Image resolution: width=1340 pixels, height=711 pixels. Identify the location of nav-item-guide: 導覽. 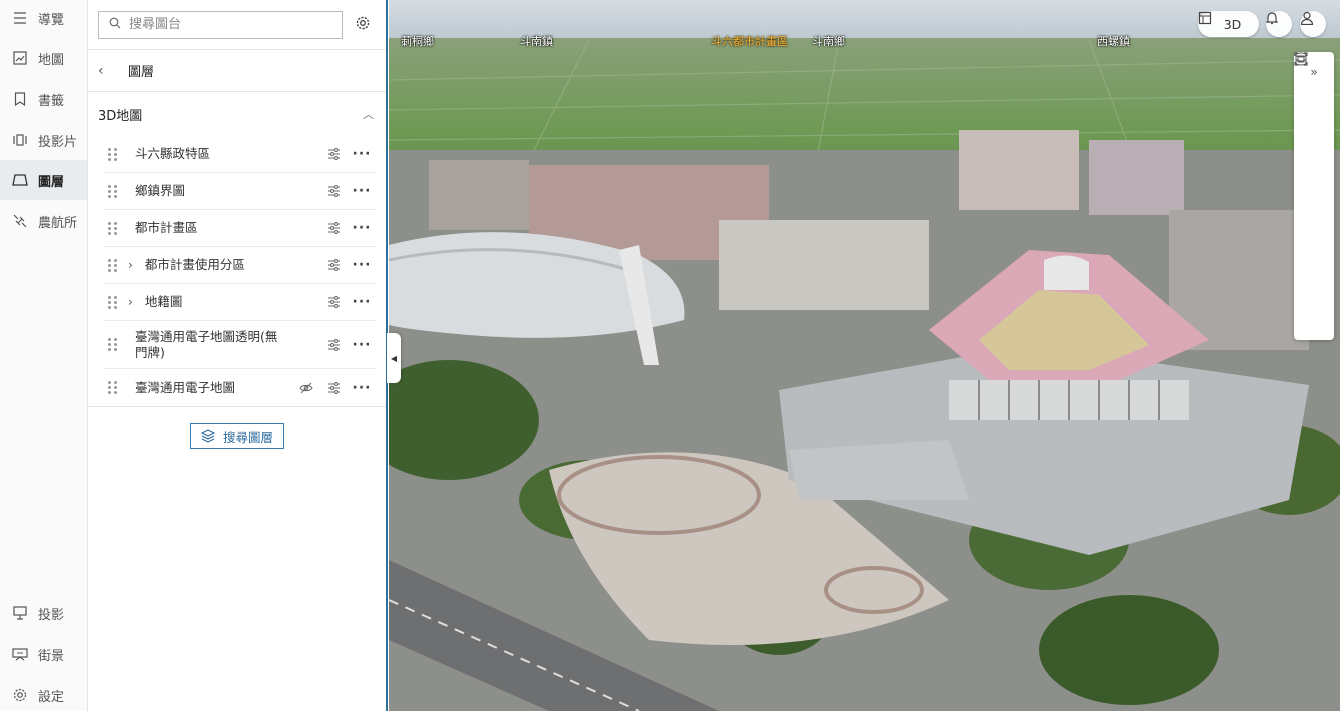
(43, 19).